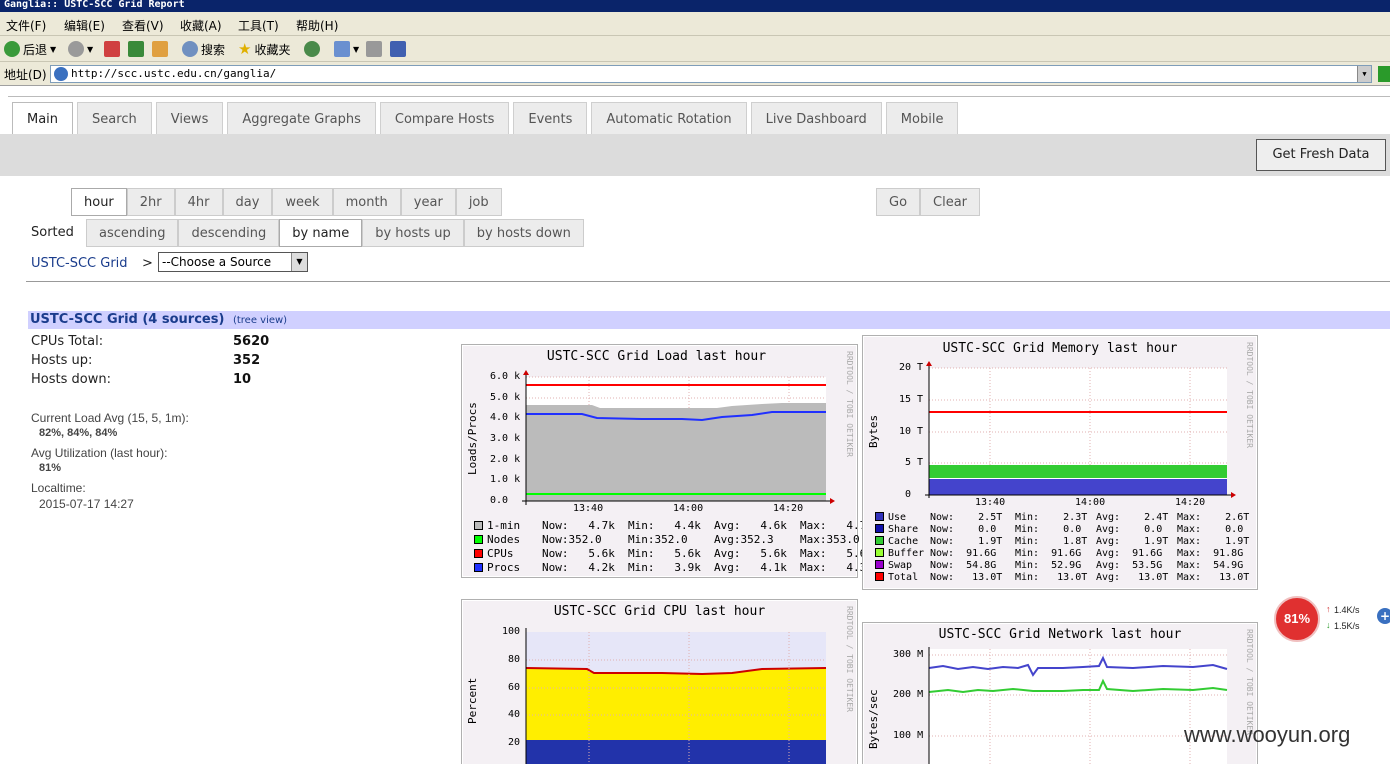 The image size is (1390, 764). Describe the element at coordinates (247, 360) in the screenshot. I see `hosts-up-value: 352` at that location.